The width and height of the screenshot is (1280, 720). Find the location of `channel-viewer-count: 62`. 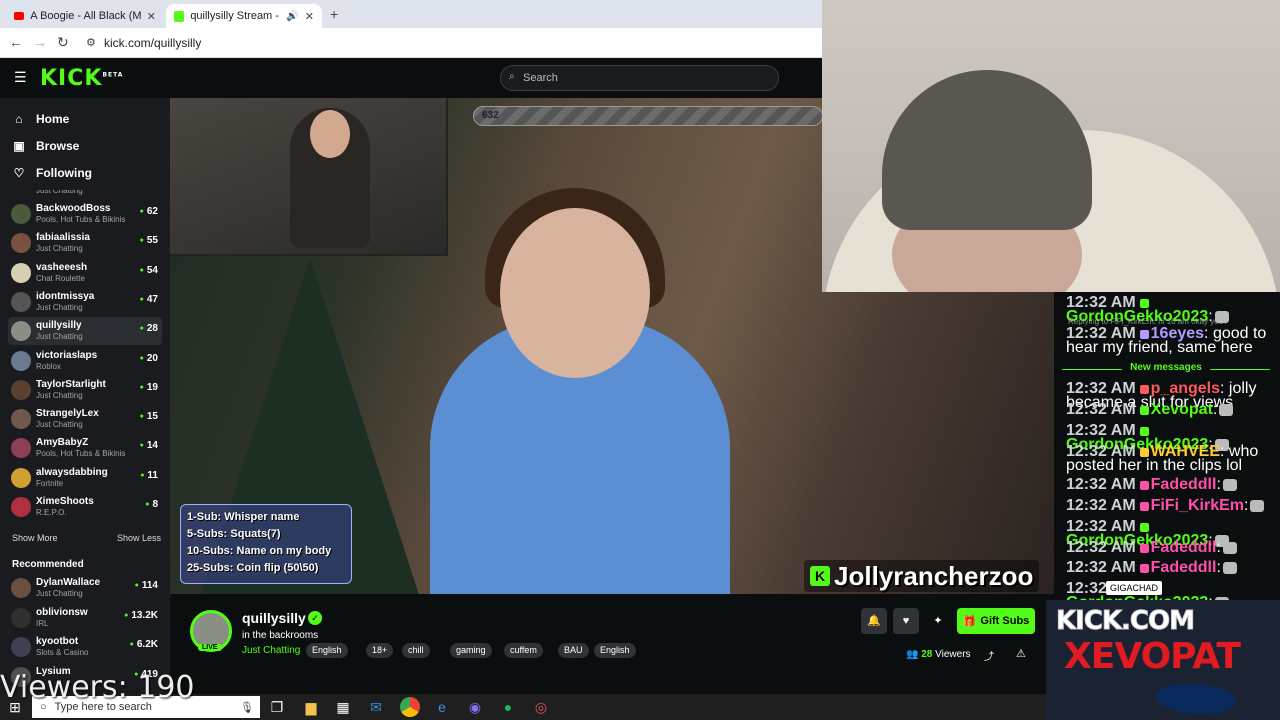

channel-viewer-count: 62 is located at coordinates (149, 211).